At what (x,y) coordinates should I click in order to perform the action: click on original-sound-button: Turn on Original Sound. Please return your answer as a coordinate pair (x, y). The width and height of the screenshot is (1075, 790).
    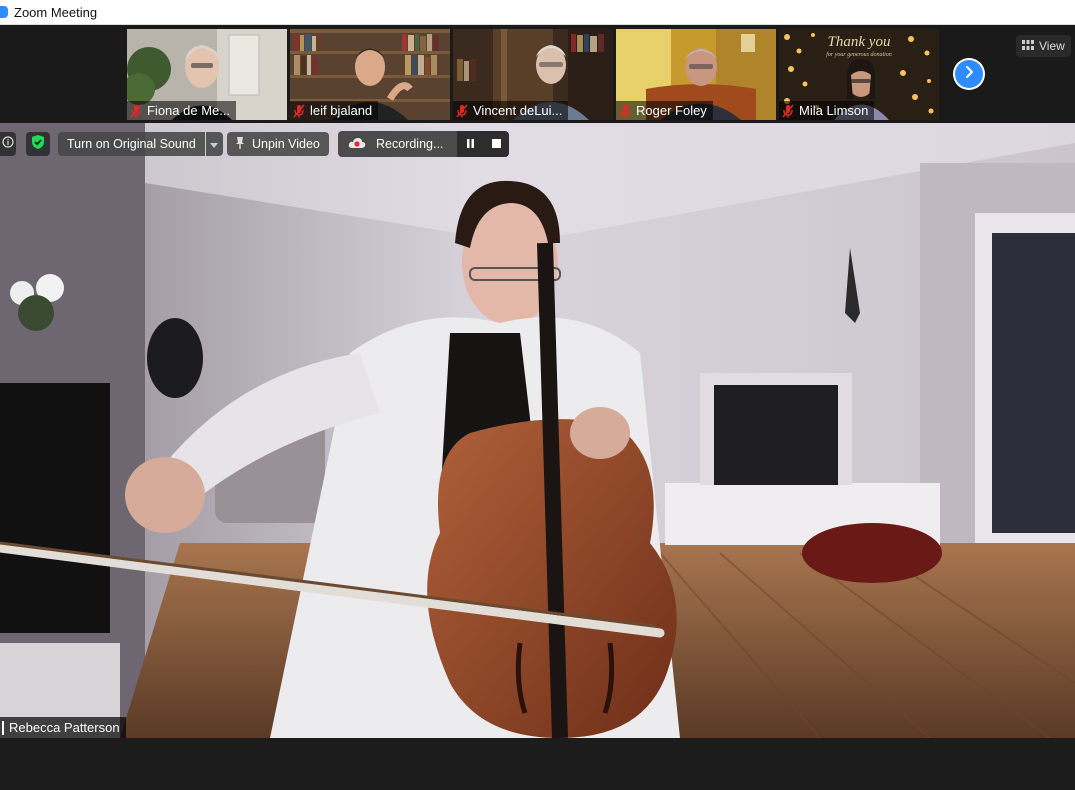
    Looking at the image, I should click on (131, 144).